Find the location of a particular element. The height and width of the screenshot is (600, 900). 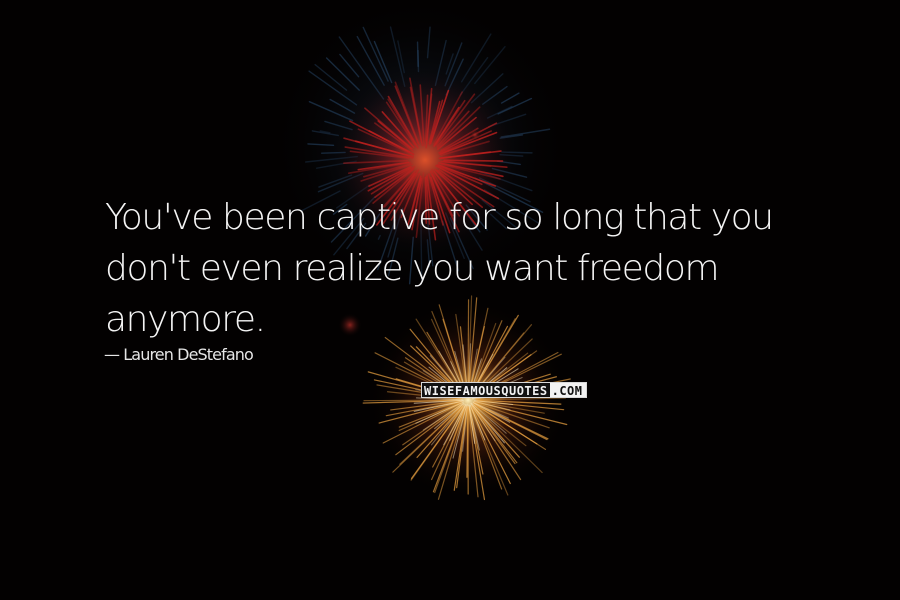

author-name: Lauren DeStefano is located at coordinates (188, 354).